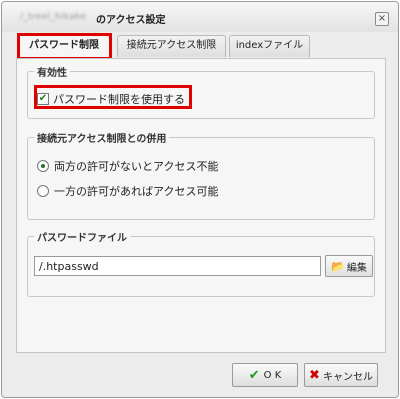 The width and height of the screenshot is (400, 399). I want to click on tab-source-access-restriction: 接続元アクセス制限, so click(171, 46).